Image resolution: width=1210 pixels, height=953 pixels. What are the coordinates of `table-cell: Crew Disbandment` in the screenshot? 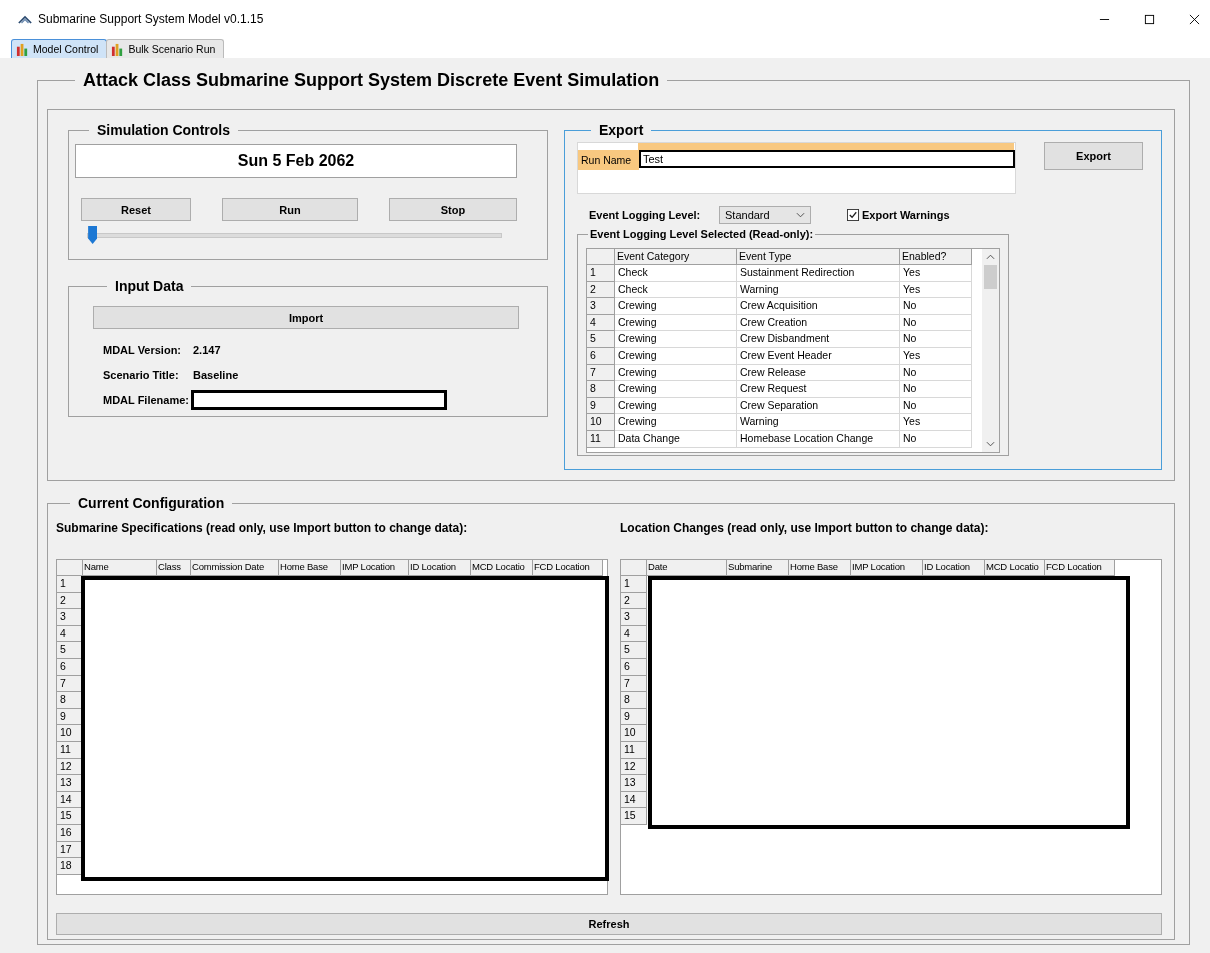 It's located at (818, 339).